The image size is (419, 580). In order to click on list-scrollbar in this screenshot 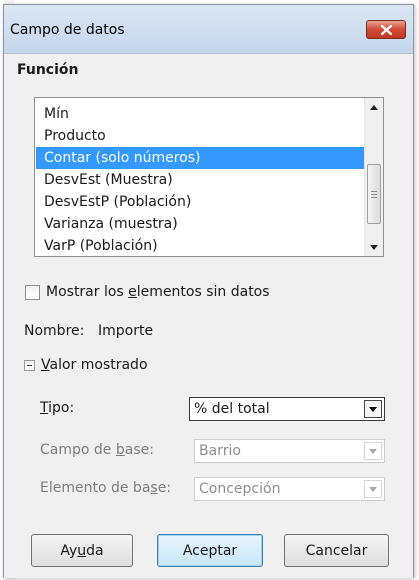, I will do `click(373, 177)`.